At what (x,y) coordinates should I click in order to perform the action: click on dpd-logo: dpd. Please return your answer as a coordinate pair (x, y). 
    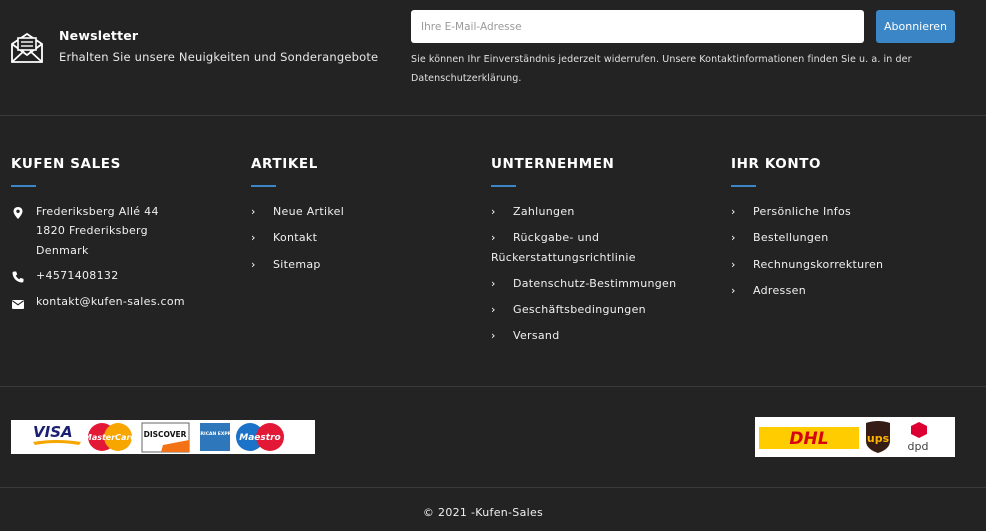
    Looking at the image, I should click on (918, 437).